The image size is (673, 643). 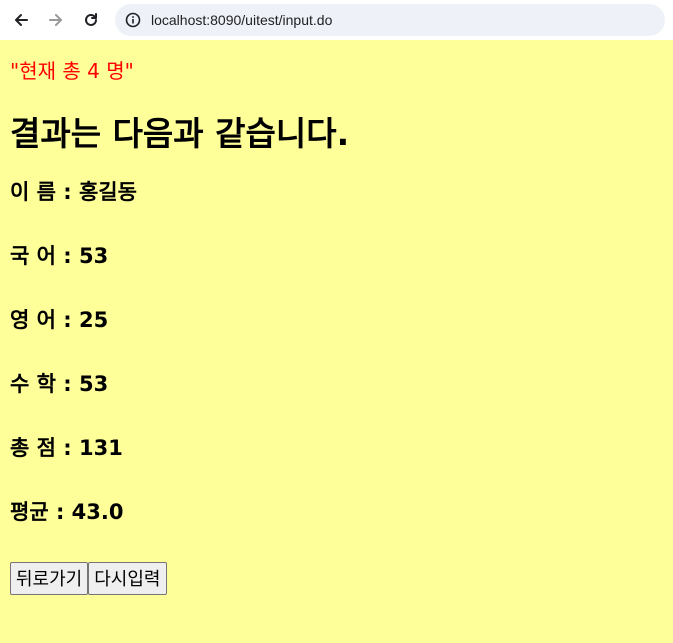 What do you see at coordinates (56, 20) in the screenshot?
I see `forward-arrow-icon` at bounding box center [56, 20].